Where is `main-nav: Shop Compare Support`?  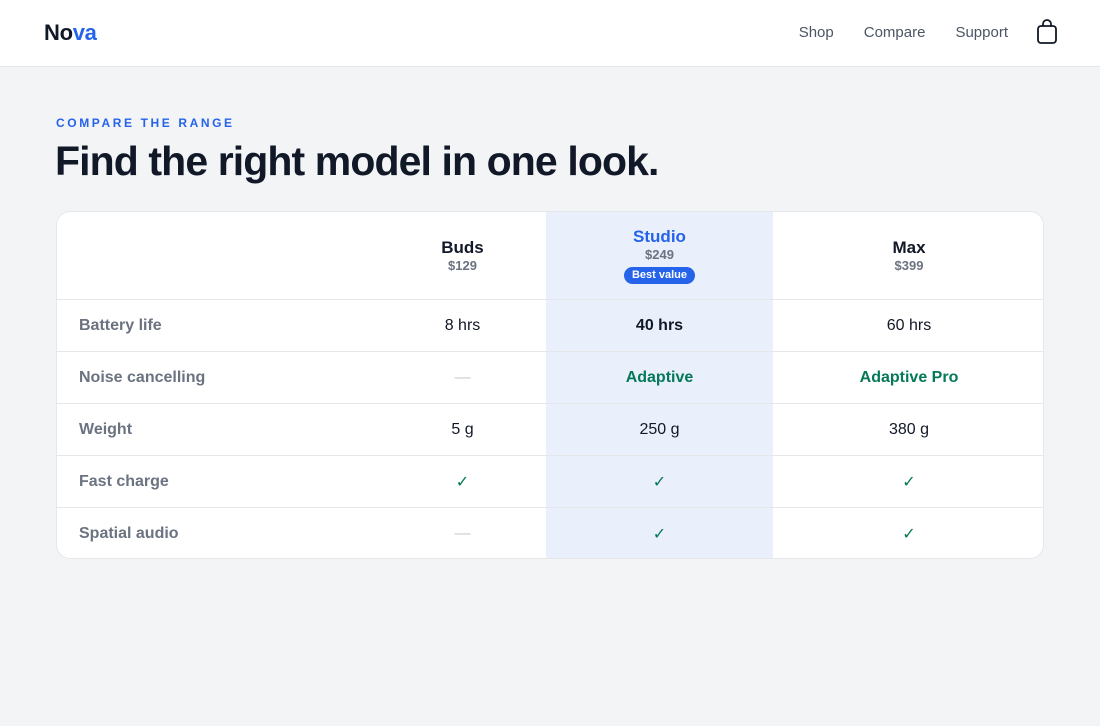 main-nav: Shop Compare Support is located at coordinates (903, 33).